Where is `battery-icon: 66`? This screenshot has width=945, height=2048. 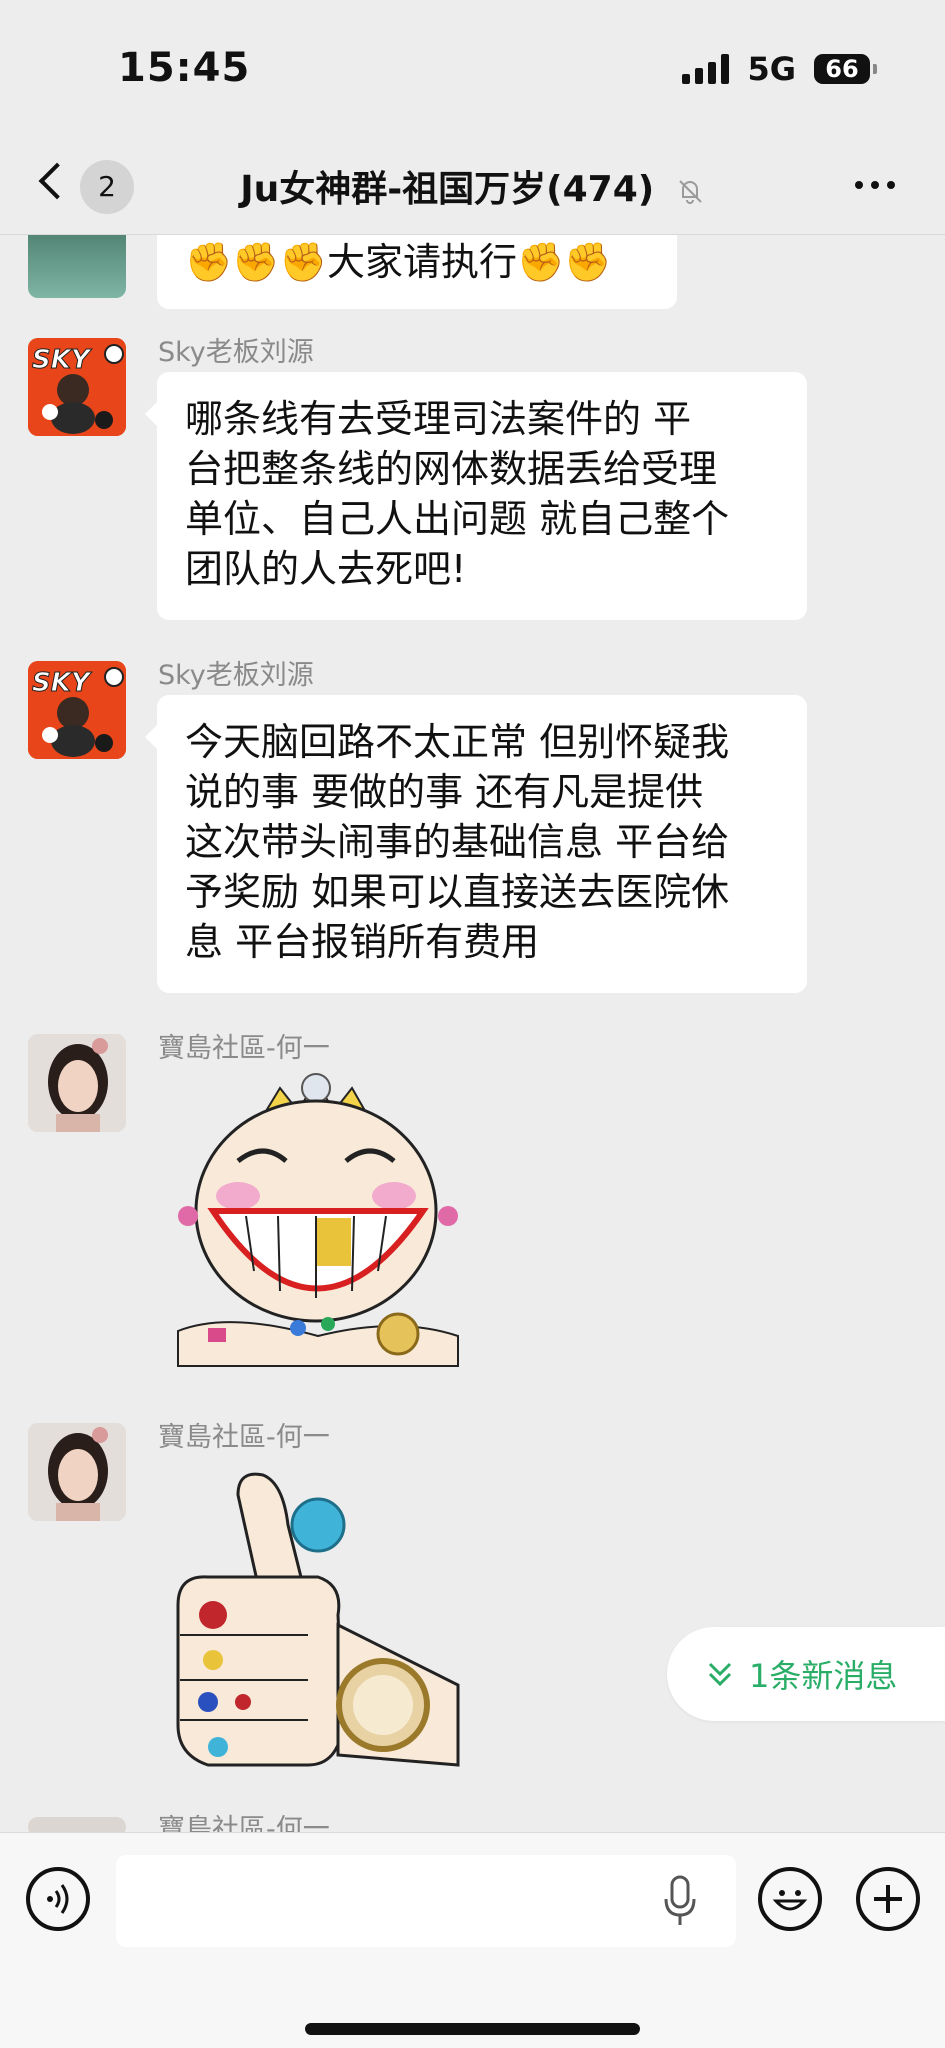
battery-icon: 66 is located at coordinates (845, 69).